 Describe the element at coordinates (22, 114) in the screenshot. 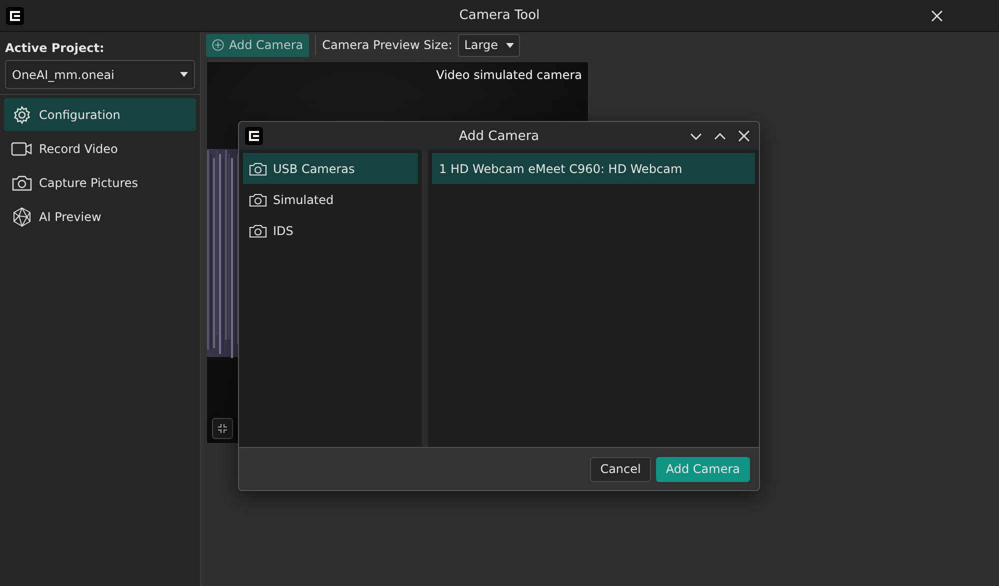

I see `gear-icon` at that location.